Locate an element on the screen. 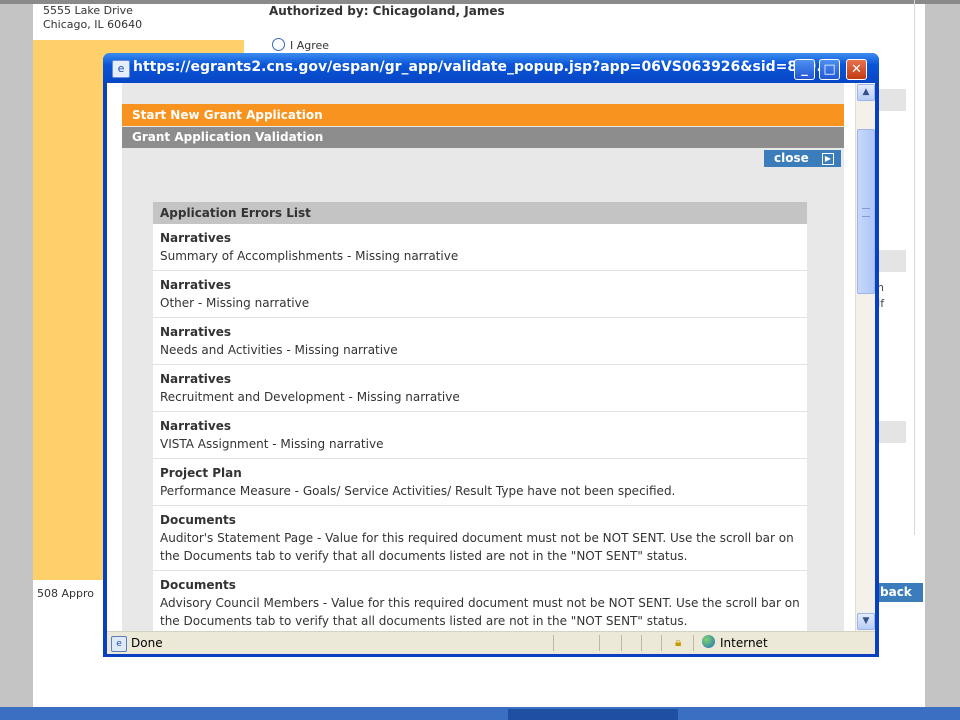 This screenshot has width=960, height=720. error-description: VISTA Assignment - Missing narrative is located at coordinates (272, 444).